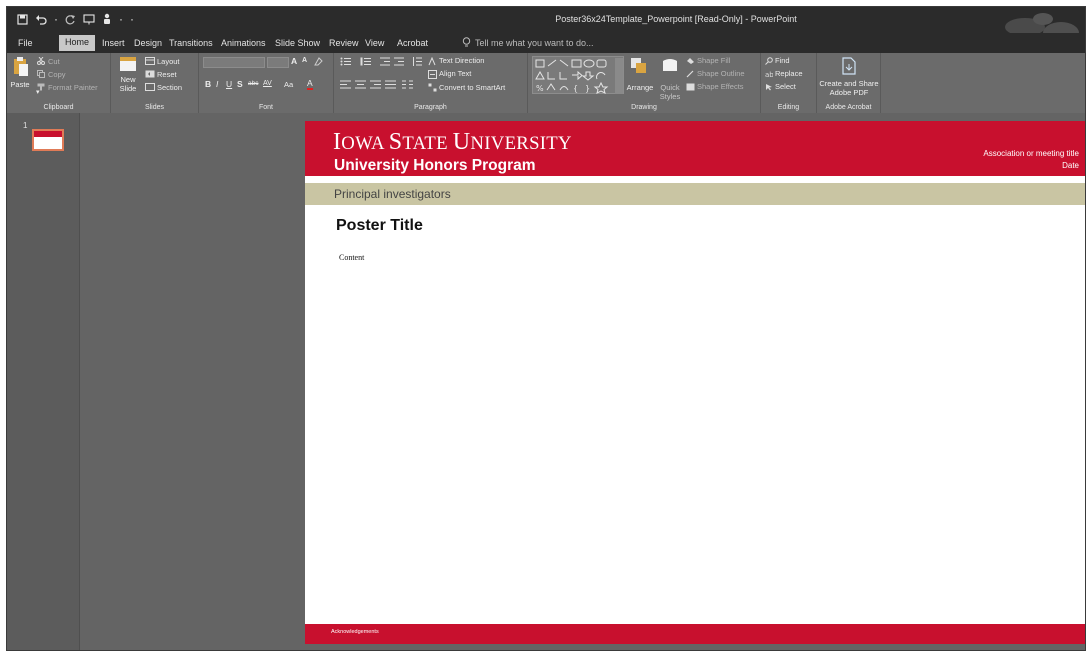 The height and width of the screenshot is (654, 1086). What do you see at coordinates (128, 88) in the screenshot?
I see `new-slide-label-2: Slide` at bounding box center [128, 88].